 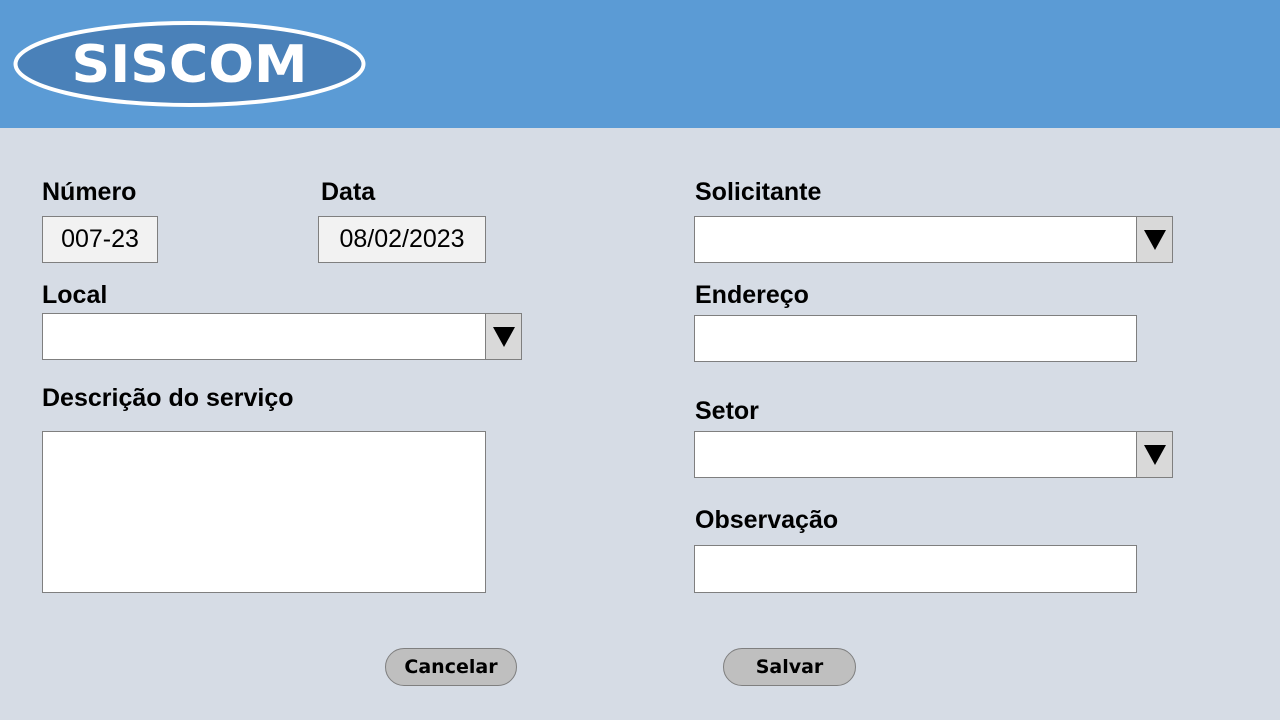 I want to click on cancel-button: Cancelar, so click(x=451, y=667).